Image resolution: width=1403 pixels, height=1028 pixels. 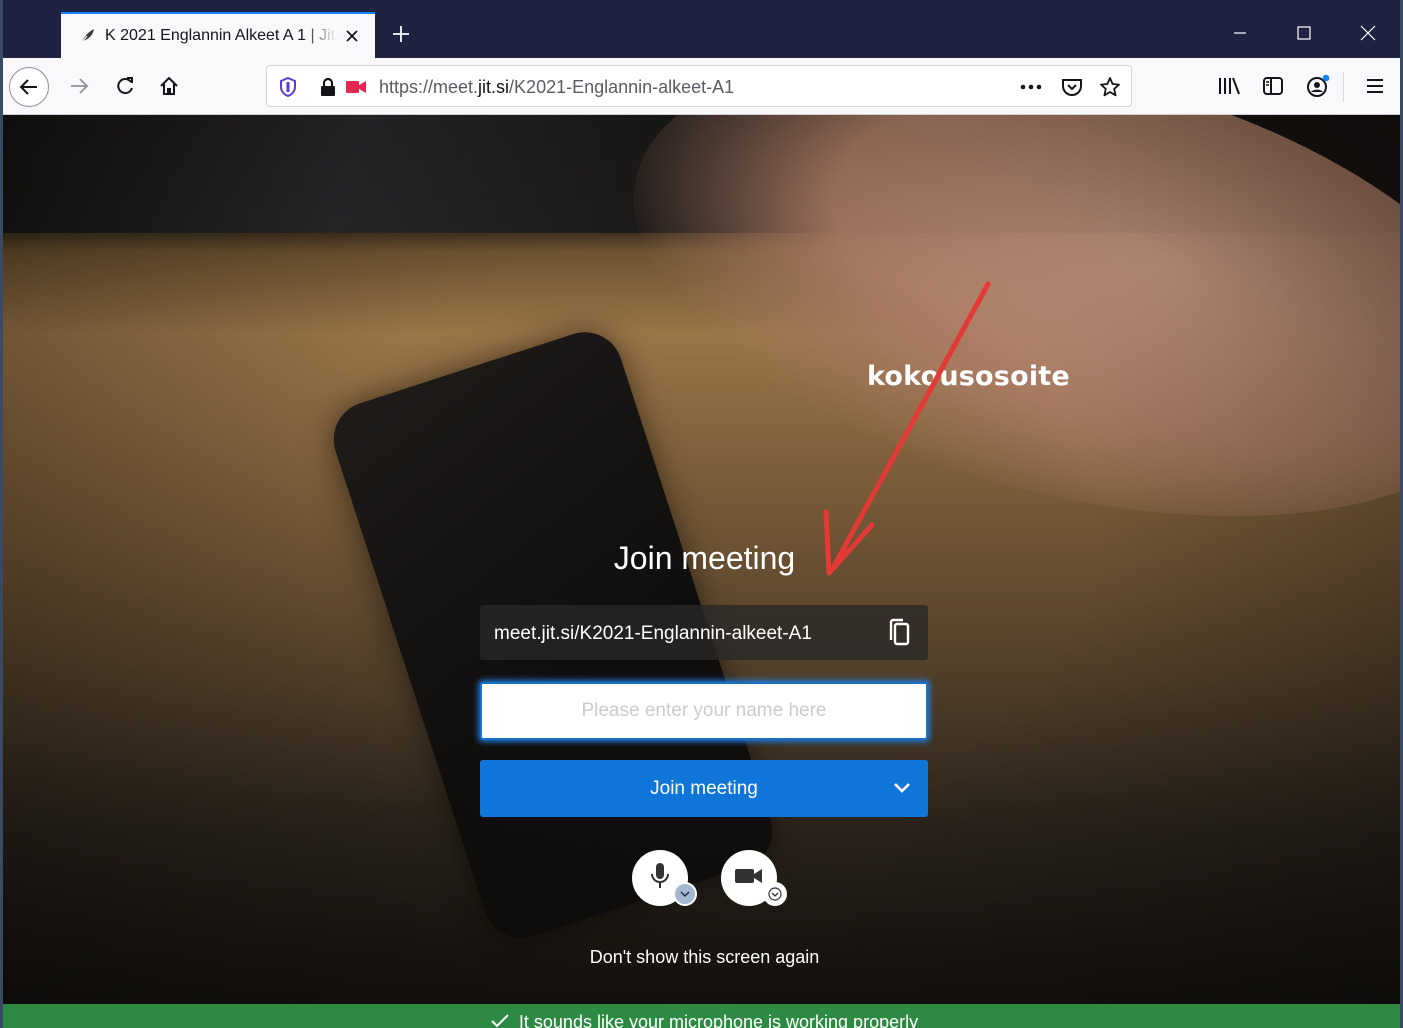 What do you see at coordinates (87, 36) in the screenshot?
I see `feather-icon` at bounding box center [87, 36].